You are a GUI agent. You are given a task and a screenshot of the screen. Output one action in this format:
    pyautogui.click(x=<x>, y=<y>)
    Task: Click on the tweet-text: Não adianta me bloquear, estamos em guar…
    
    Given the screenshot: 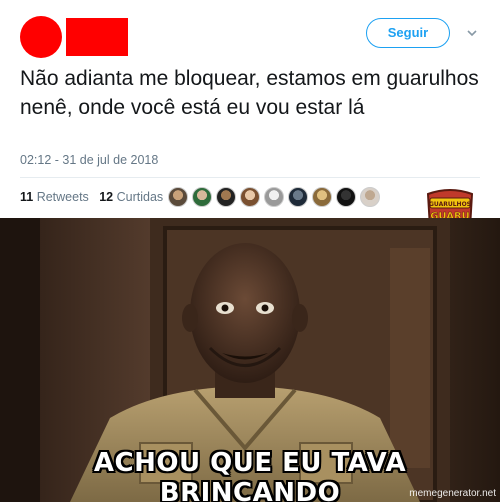 What is the action you would take?
    pyautogui.click(x=249, y=93)
    